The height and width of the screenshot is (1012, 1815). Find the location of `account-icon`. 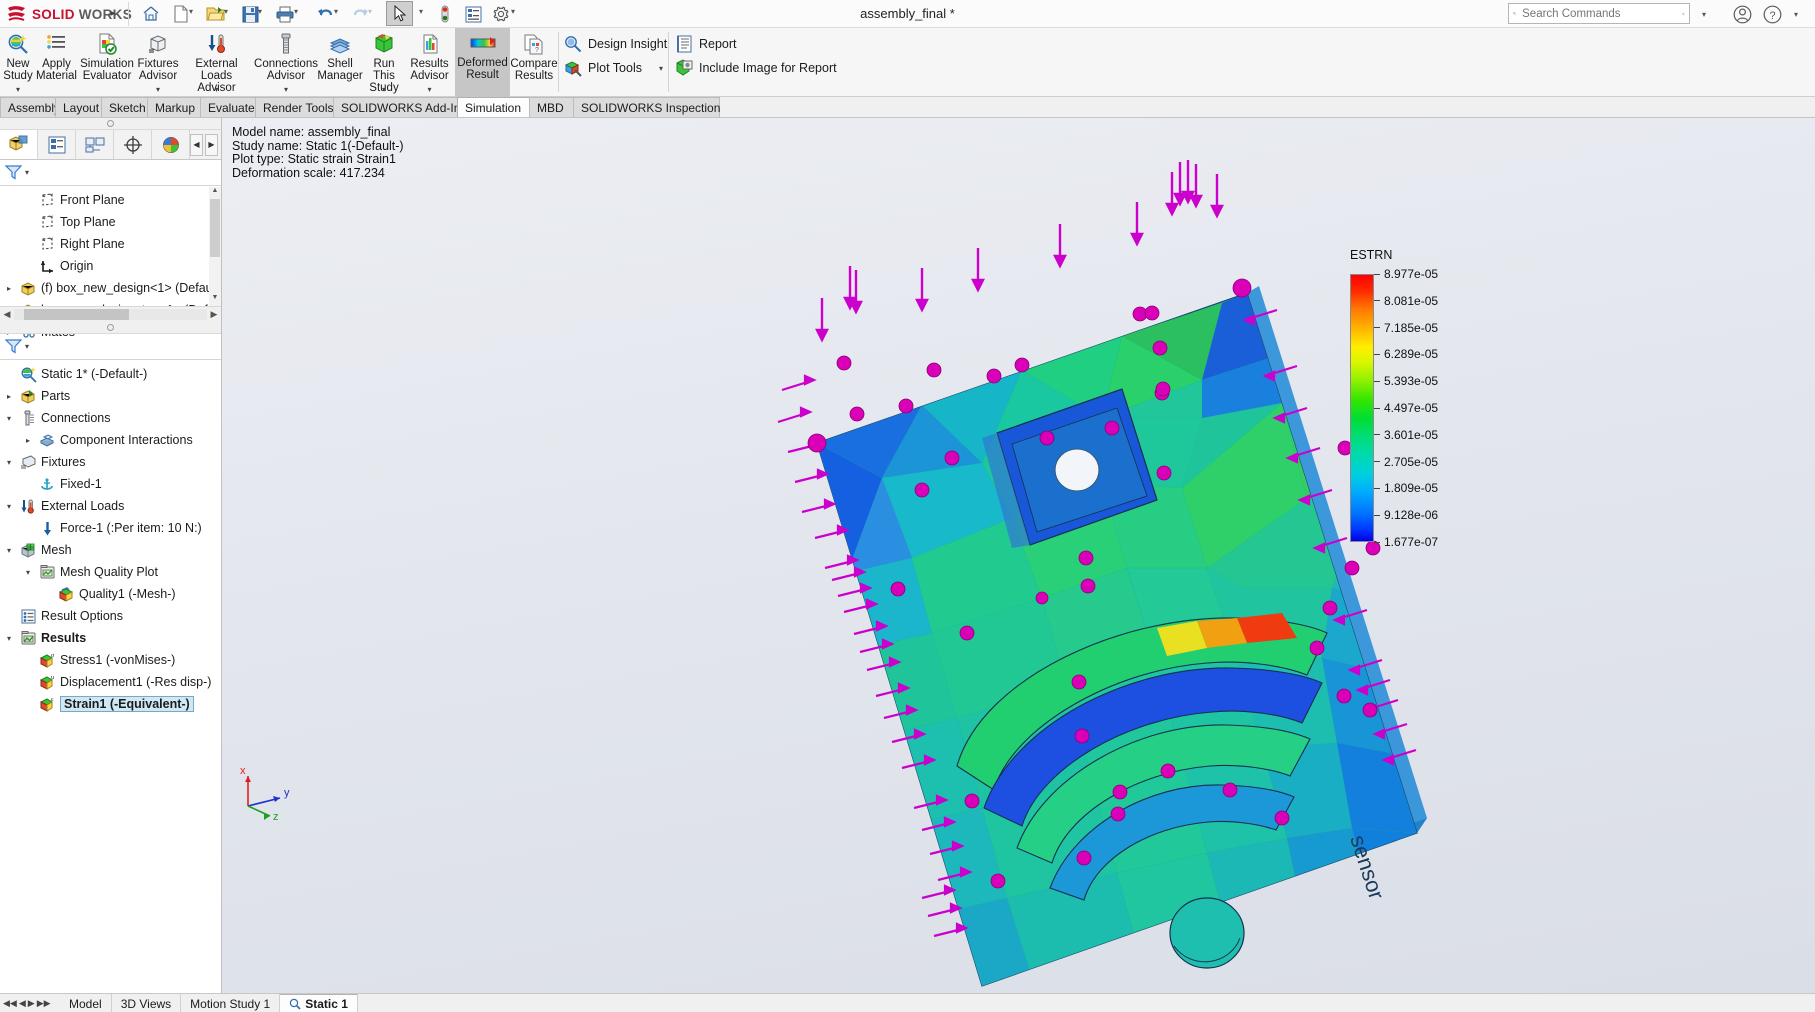

account-icon is located at coordinates (1742, 14).